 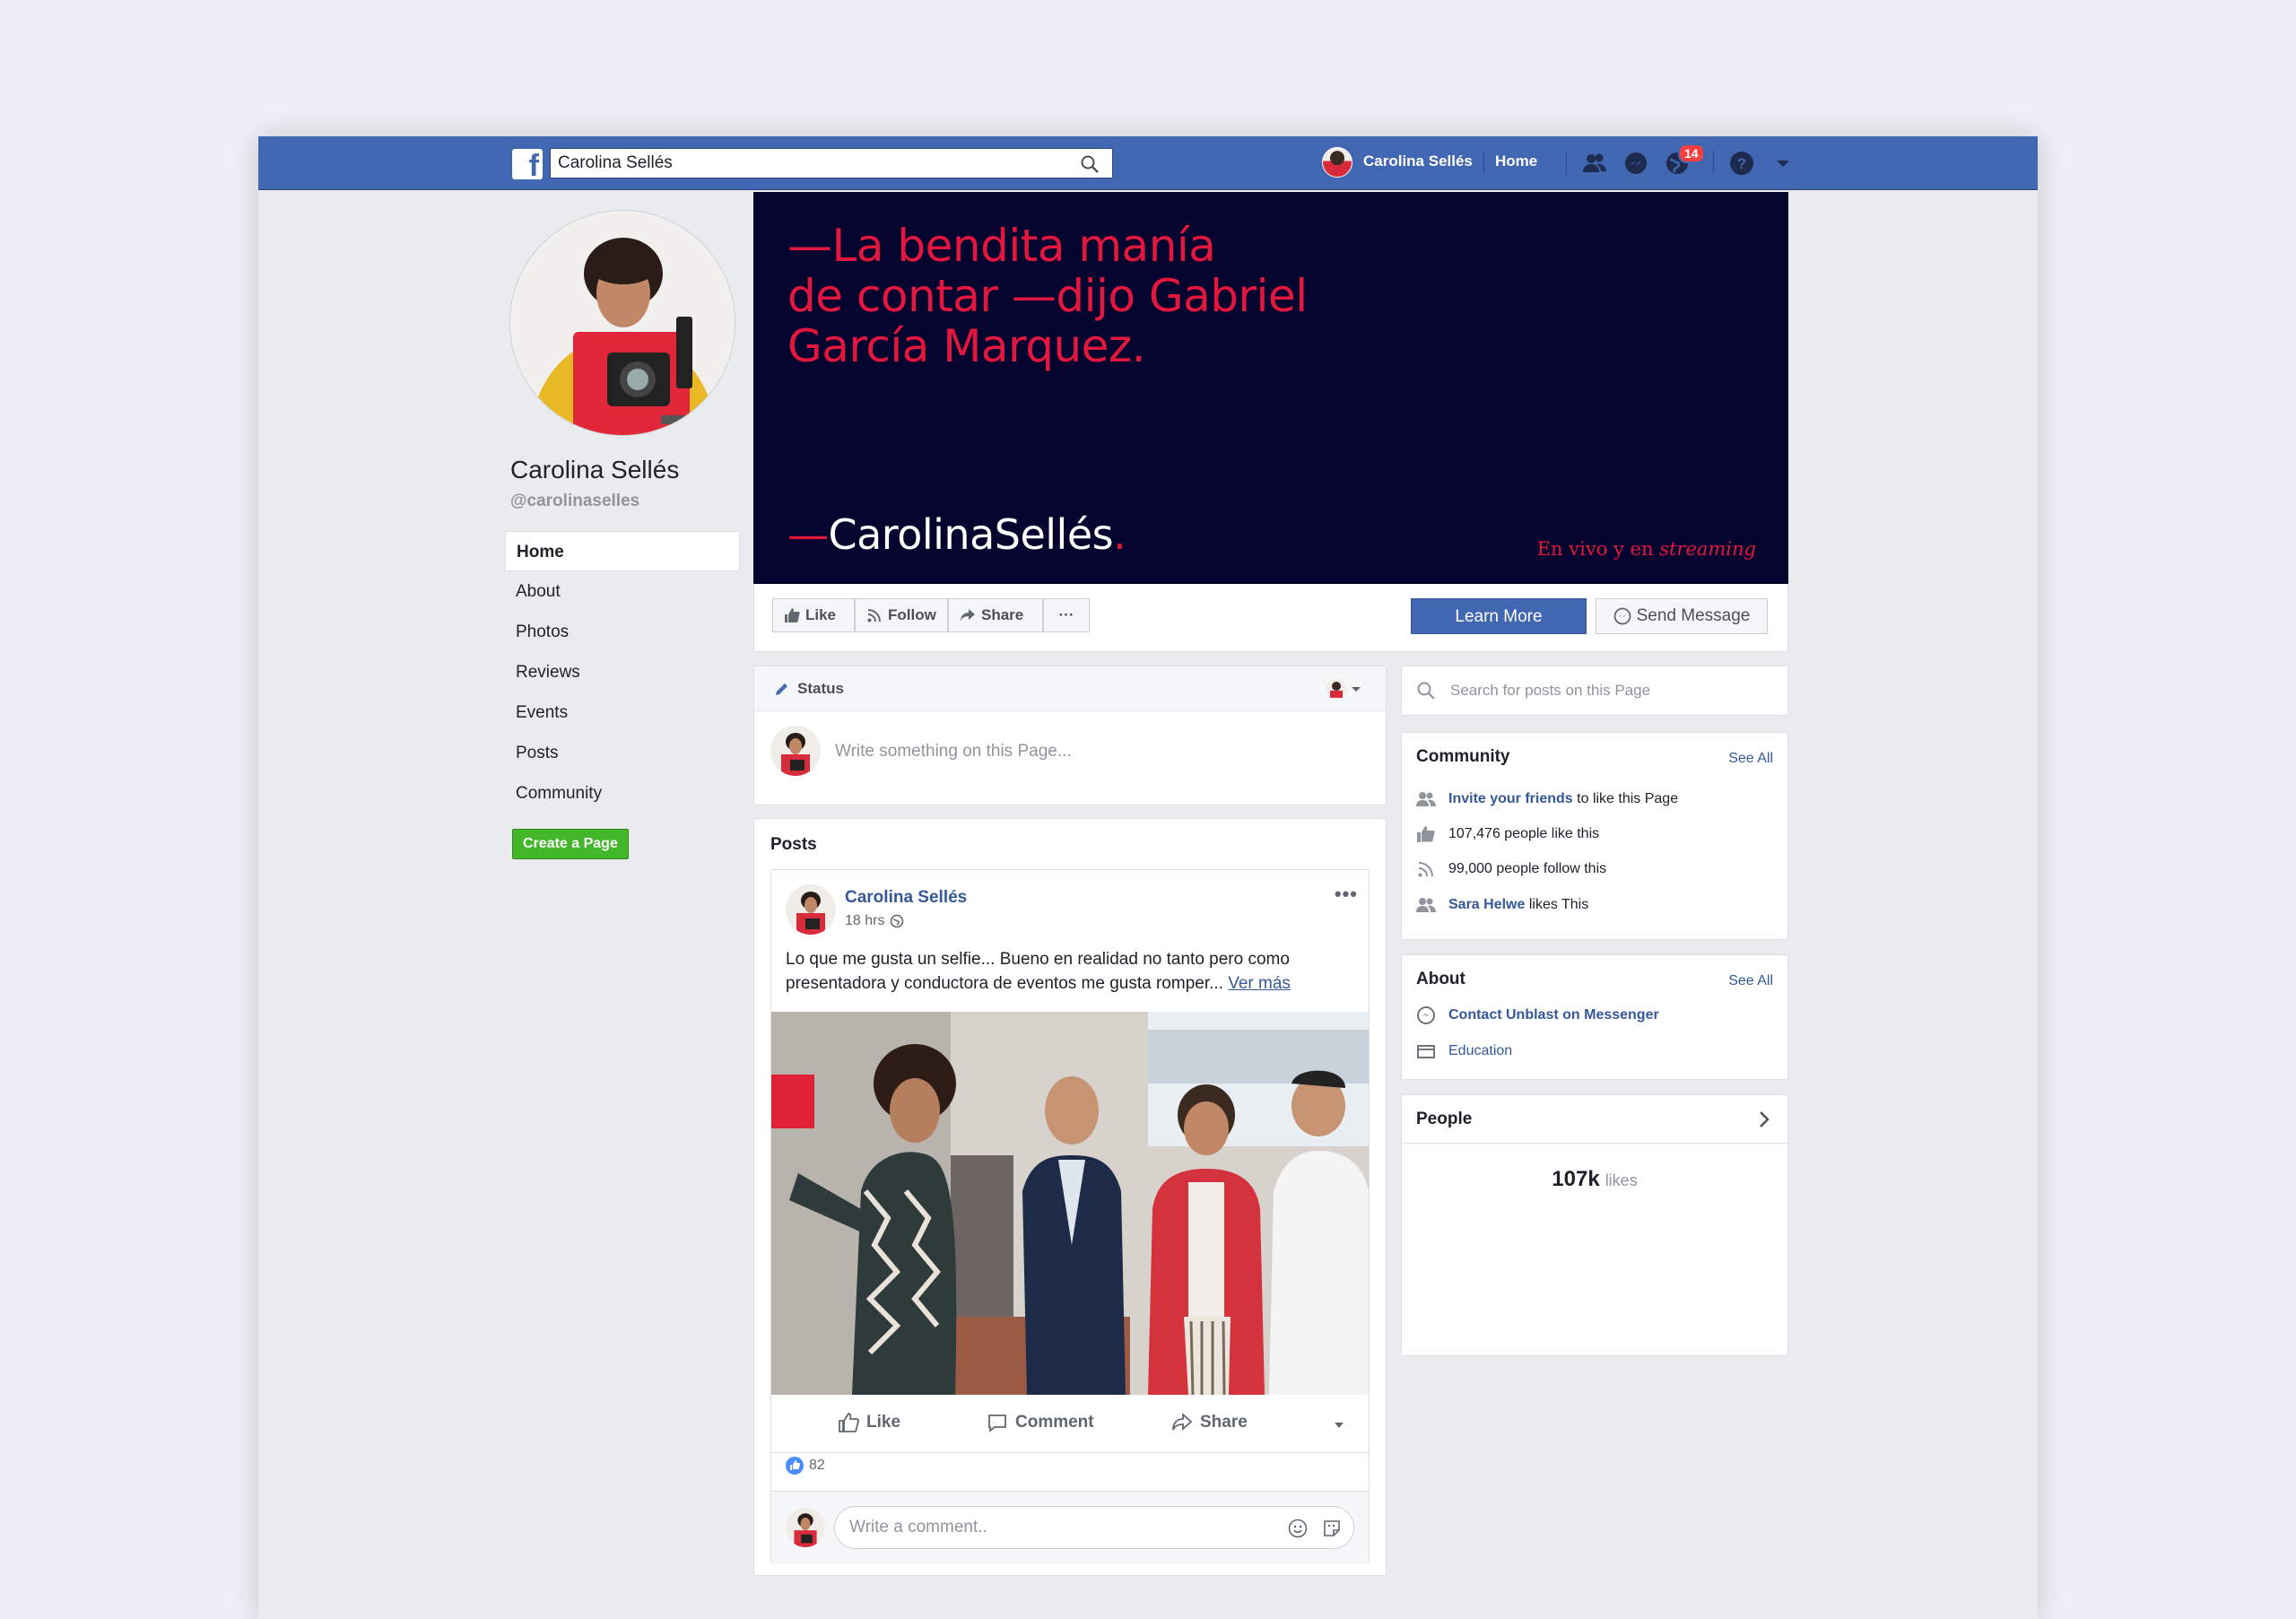 I want to click on emoji-icon, so click(x=1298, y=1528).